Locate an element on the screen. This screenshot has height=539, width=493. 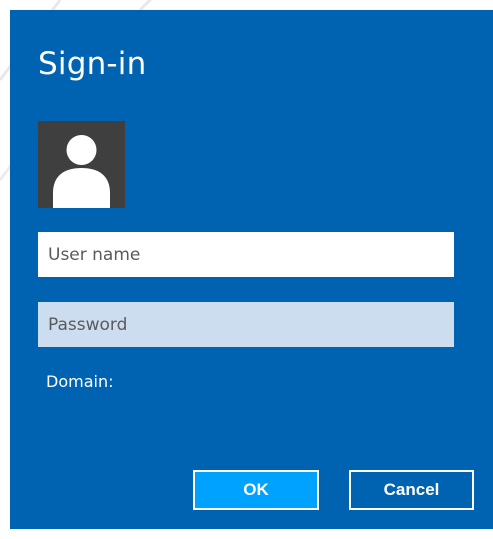
cancel-button-label: Cancel is located at coordinates (411, 489).